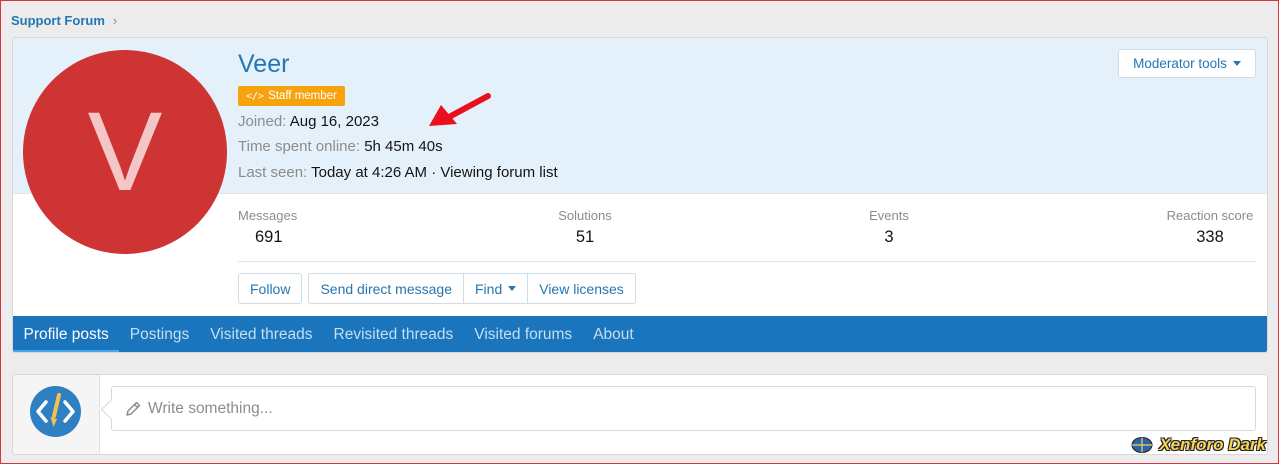 This screenshot has width=1279, height=464. Describe the element at coordinates (1142, 445) in the screenshot. I see `globe-logo-icon` at that location.